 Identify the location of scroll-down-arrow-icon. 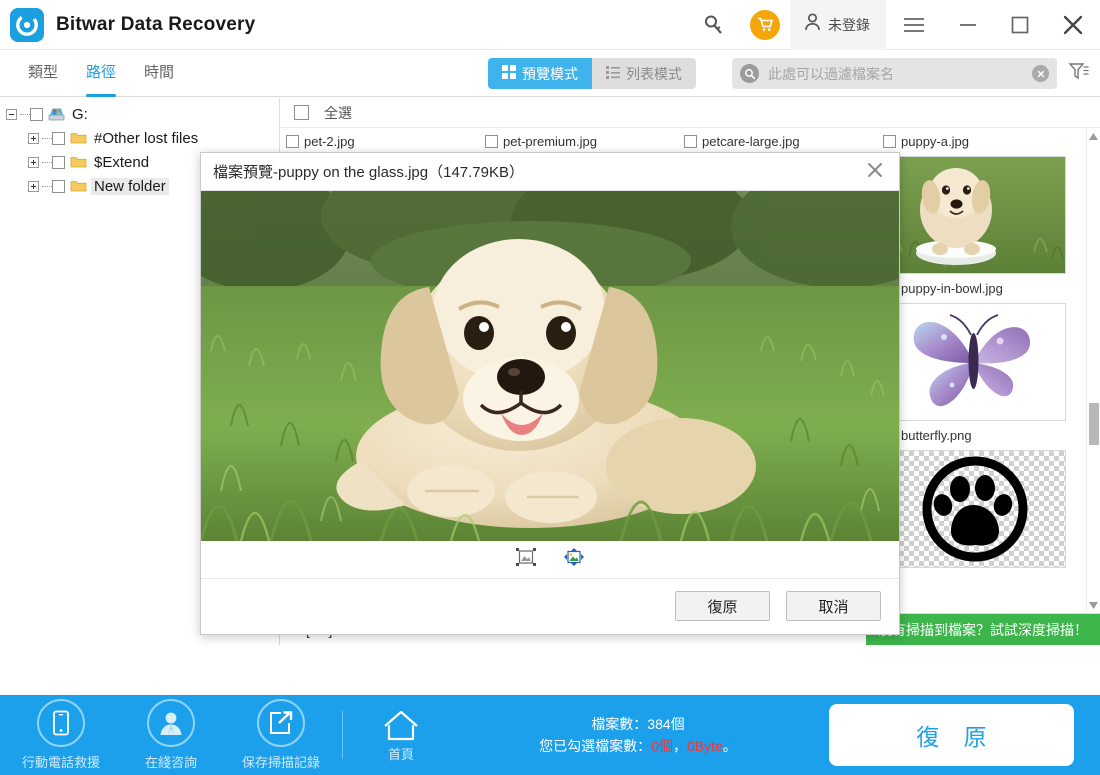
(1093, 605).